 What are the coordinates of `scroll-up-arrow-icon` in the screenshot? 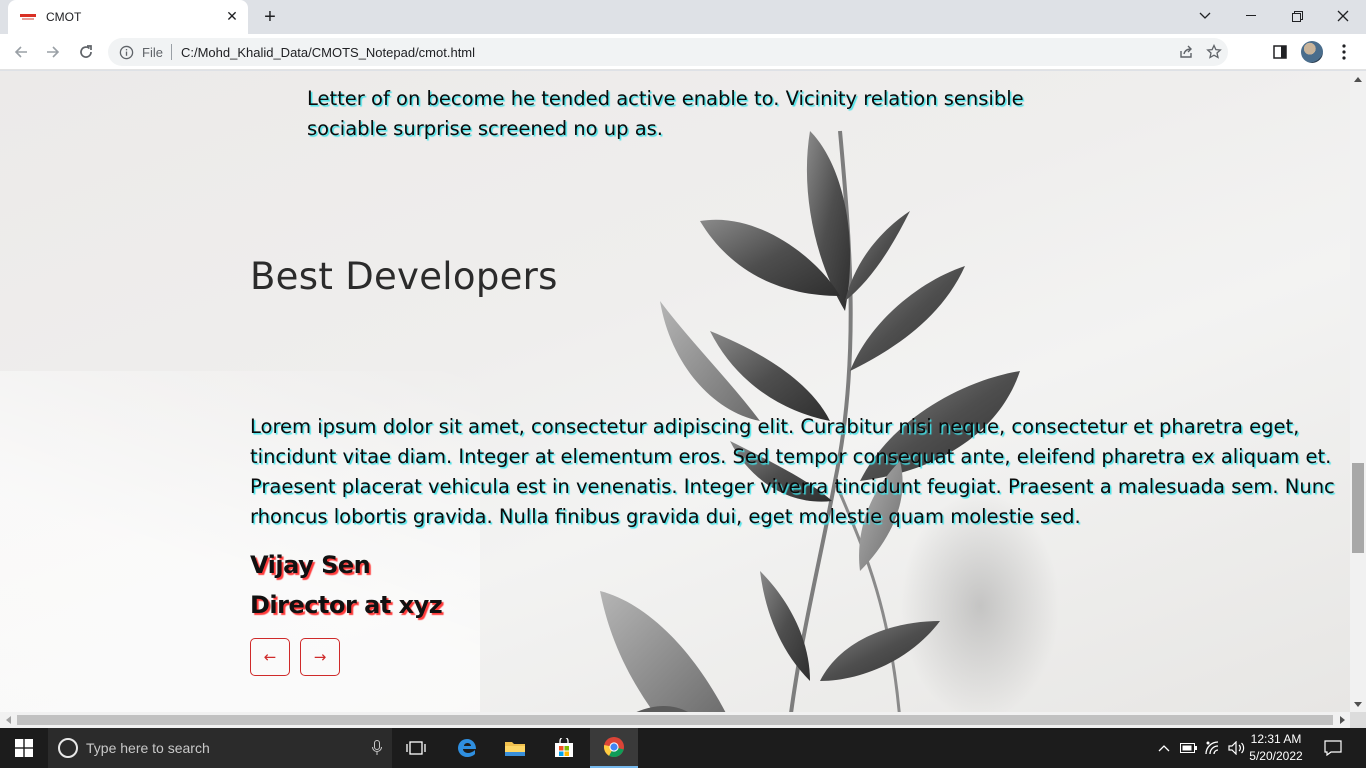 It's located at (1358, 79).